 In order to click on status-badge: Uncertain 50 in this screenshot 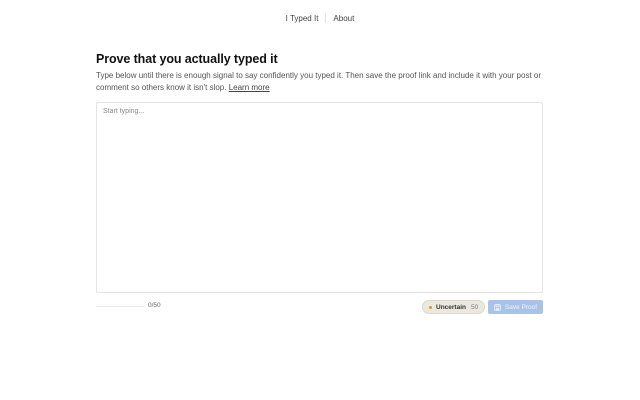, I will do `click(454, 307)`.